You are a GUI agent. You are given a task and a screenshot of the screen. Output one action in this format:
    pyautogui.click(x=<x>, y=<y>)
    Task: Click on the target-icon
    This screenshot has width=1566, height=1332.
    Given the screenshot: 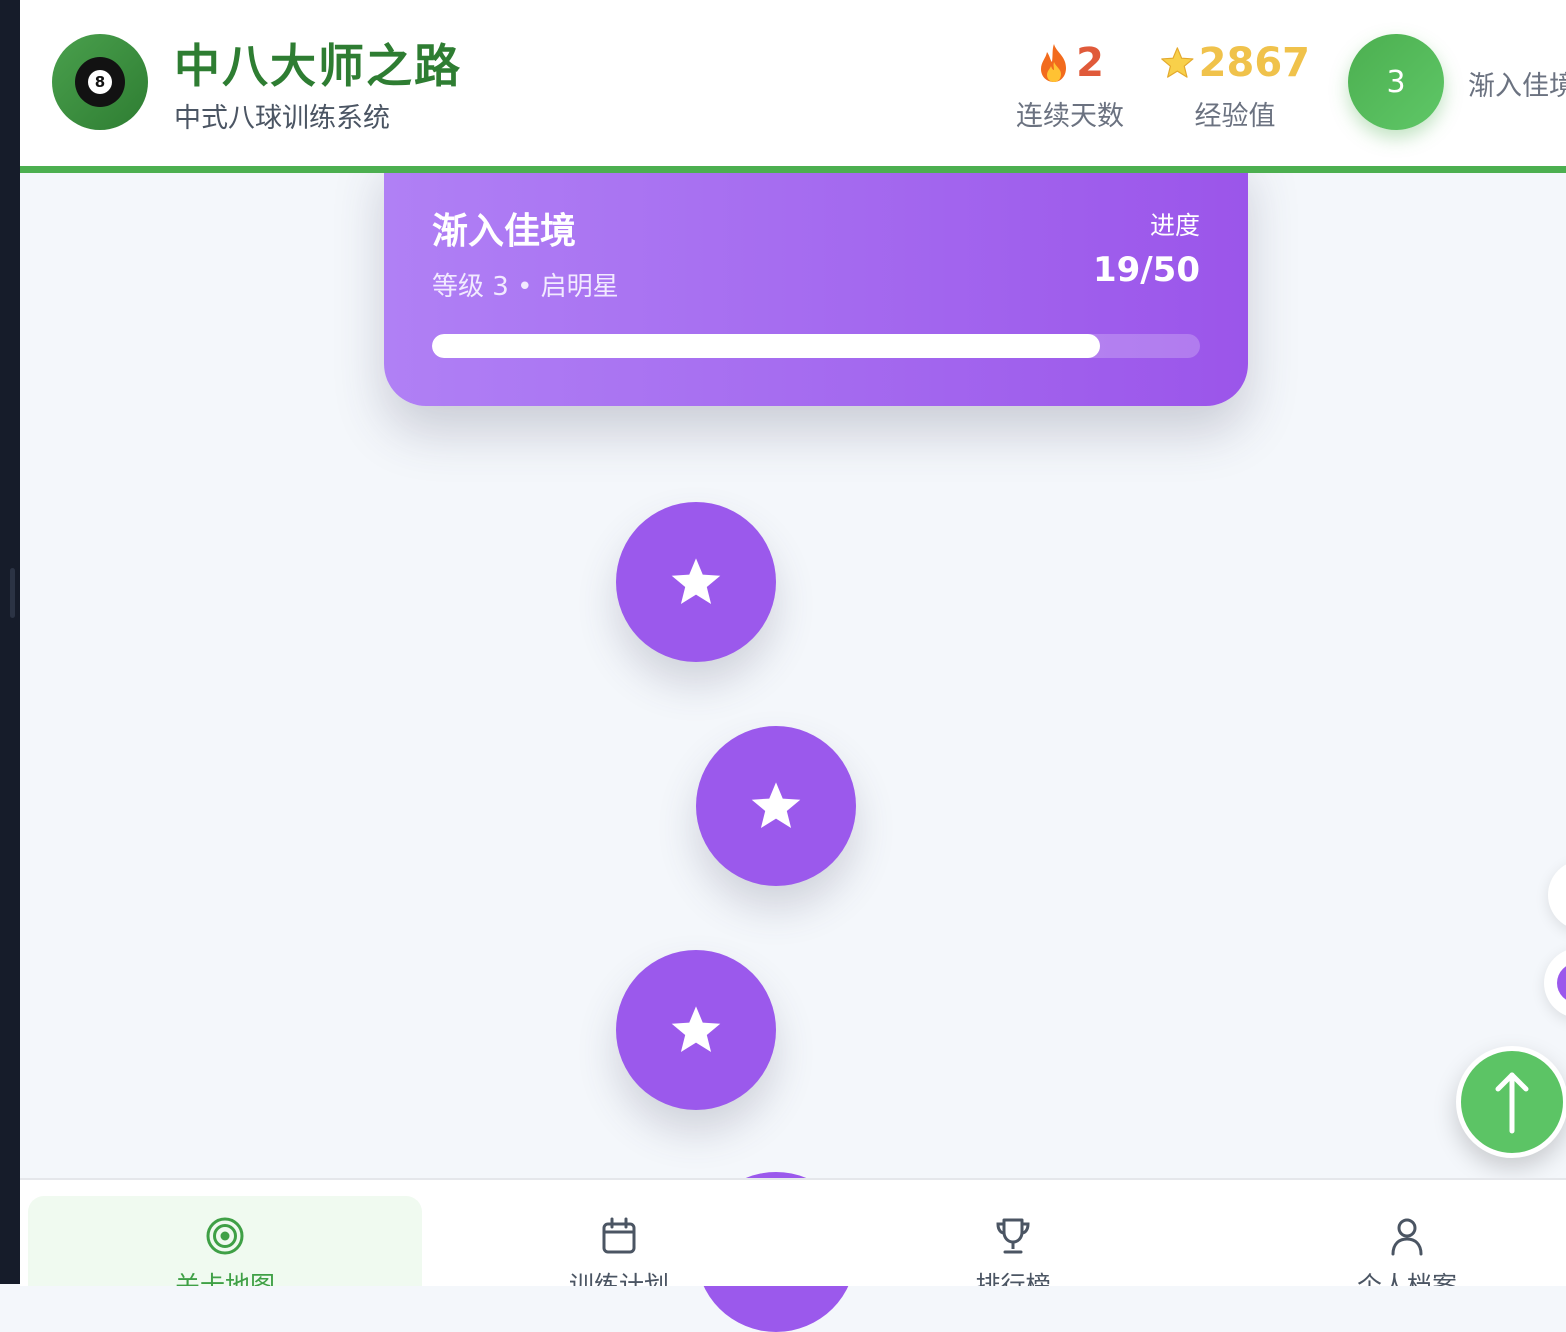 What is the action you would take?
    pyautogui.click(x=225, y=1236)
    